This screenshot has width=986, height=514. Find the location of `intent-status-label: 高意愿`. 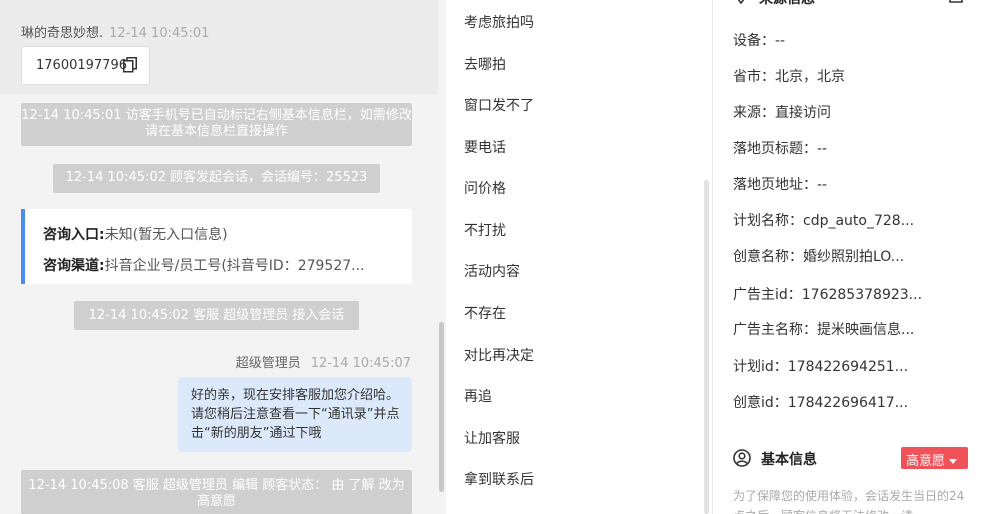

intent-status-label: 高意愿 is located at coordinates (926, 461).